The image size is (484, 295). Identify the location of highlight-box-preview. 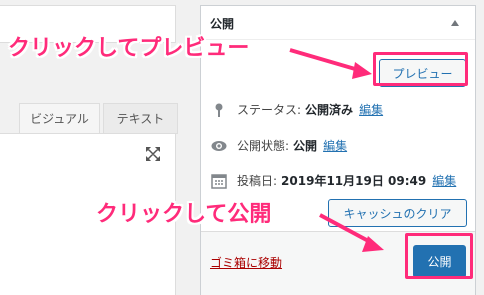
(420, 69).